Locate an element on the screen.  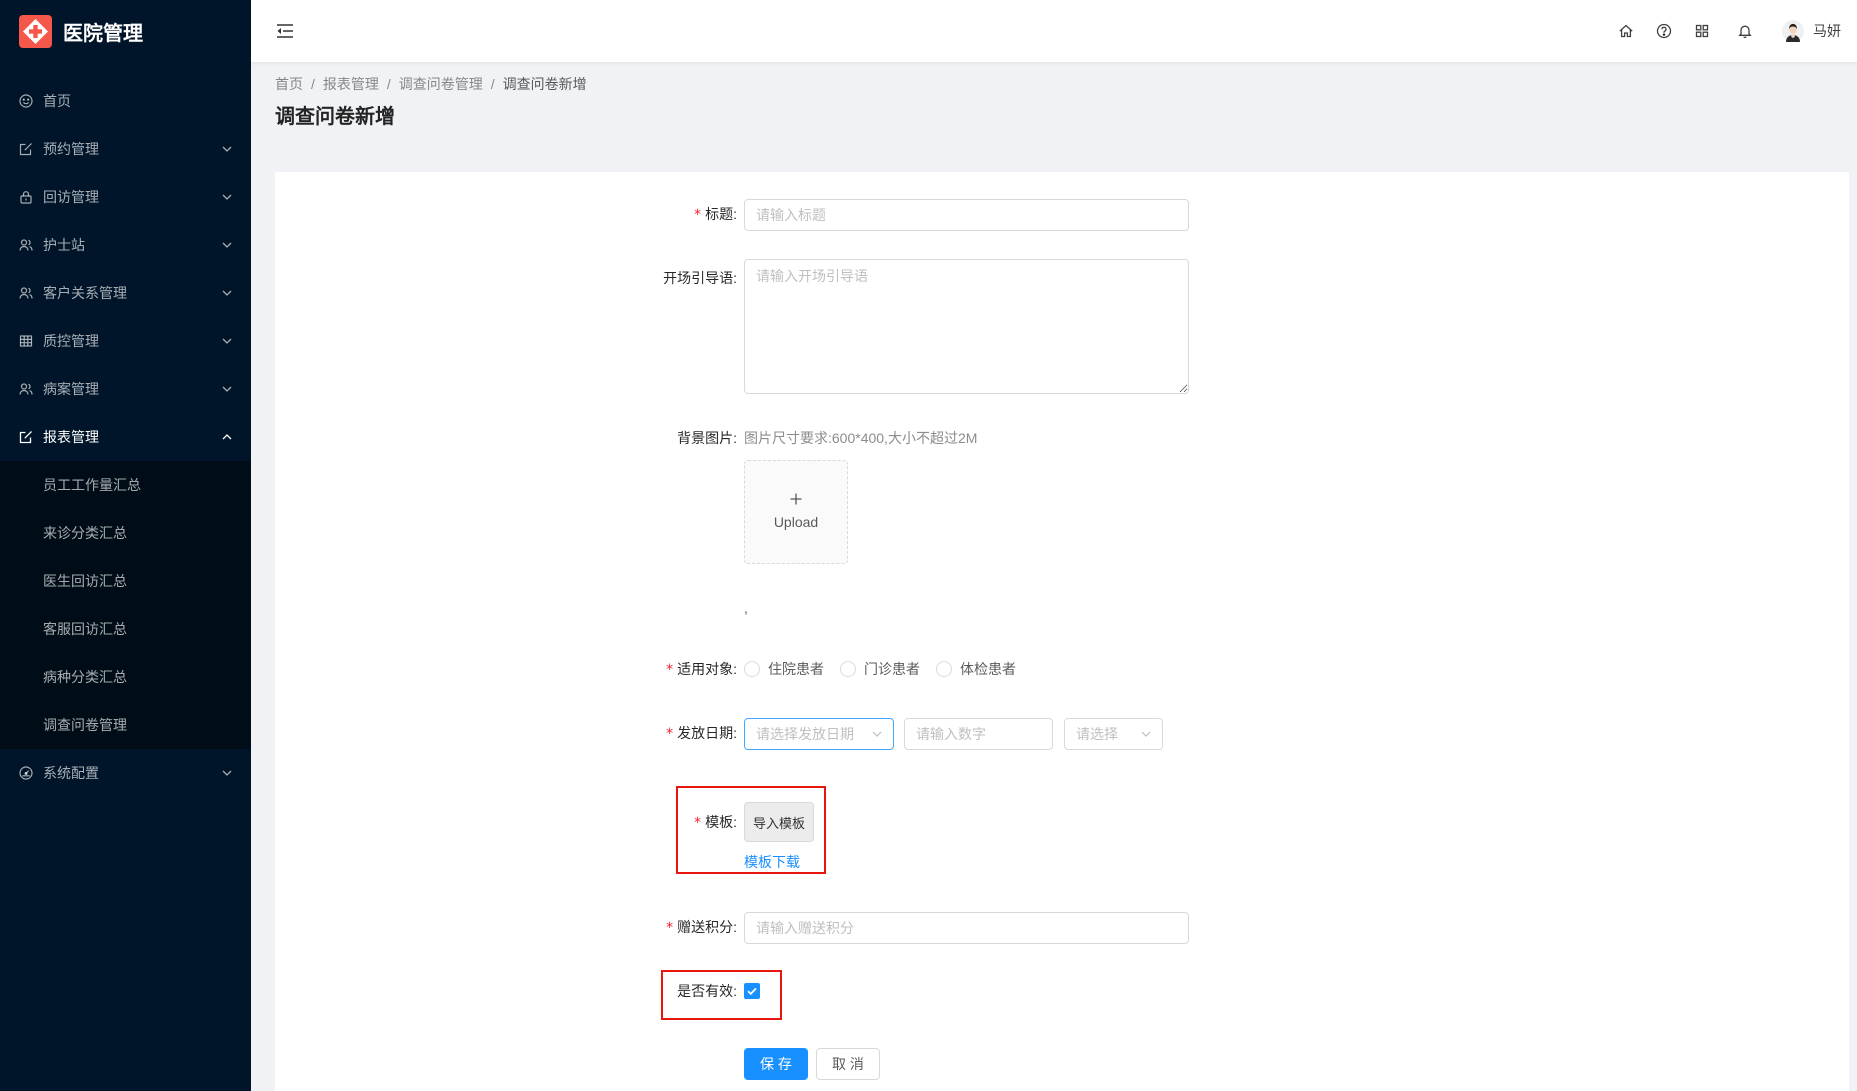
points-input is located at coordinates (966, 928).